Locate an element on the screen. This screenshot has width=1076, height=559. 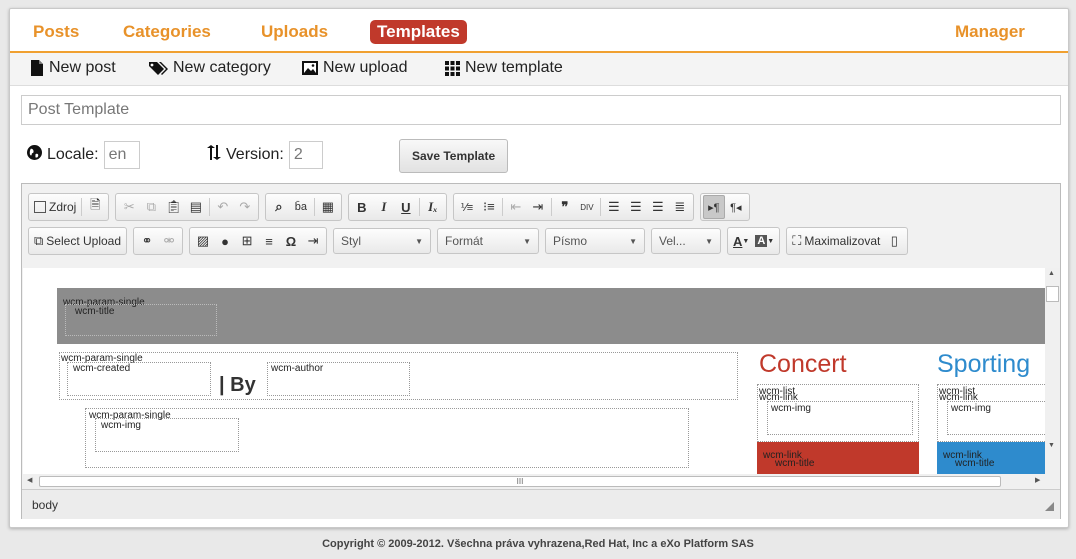
format-select-label: Formát is located at coordinates (464, 241).